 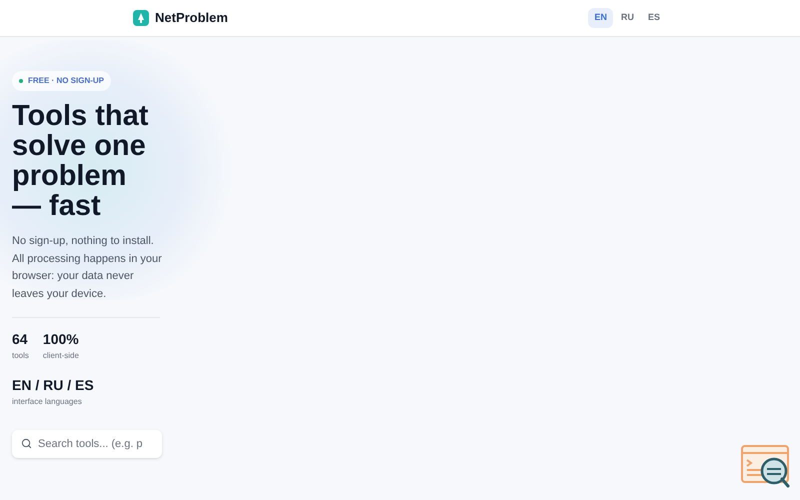 I want to click on language-tab: RU, so click(x=627, y=18).